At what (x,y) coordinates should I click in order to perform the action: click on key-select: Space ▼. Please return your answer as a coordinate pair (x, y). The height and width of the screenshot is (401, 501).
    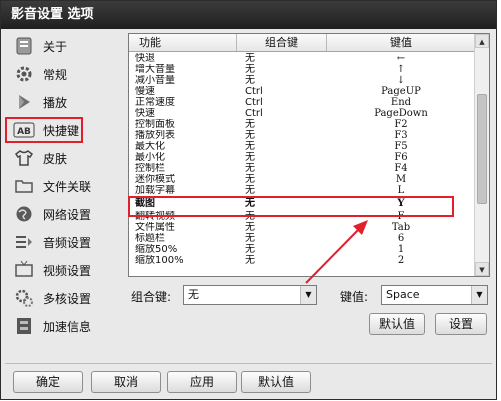
    Looking at the image, I should click on (434, 295).